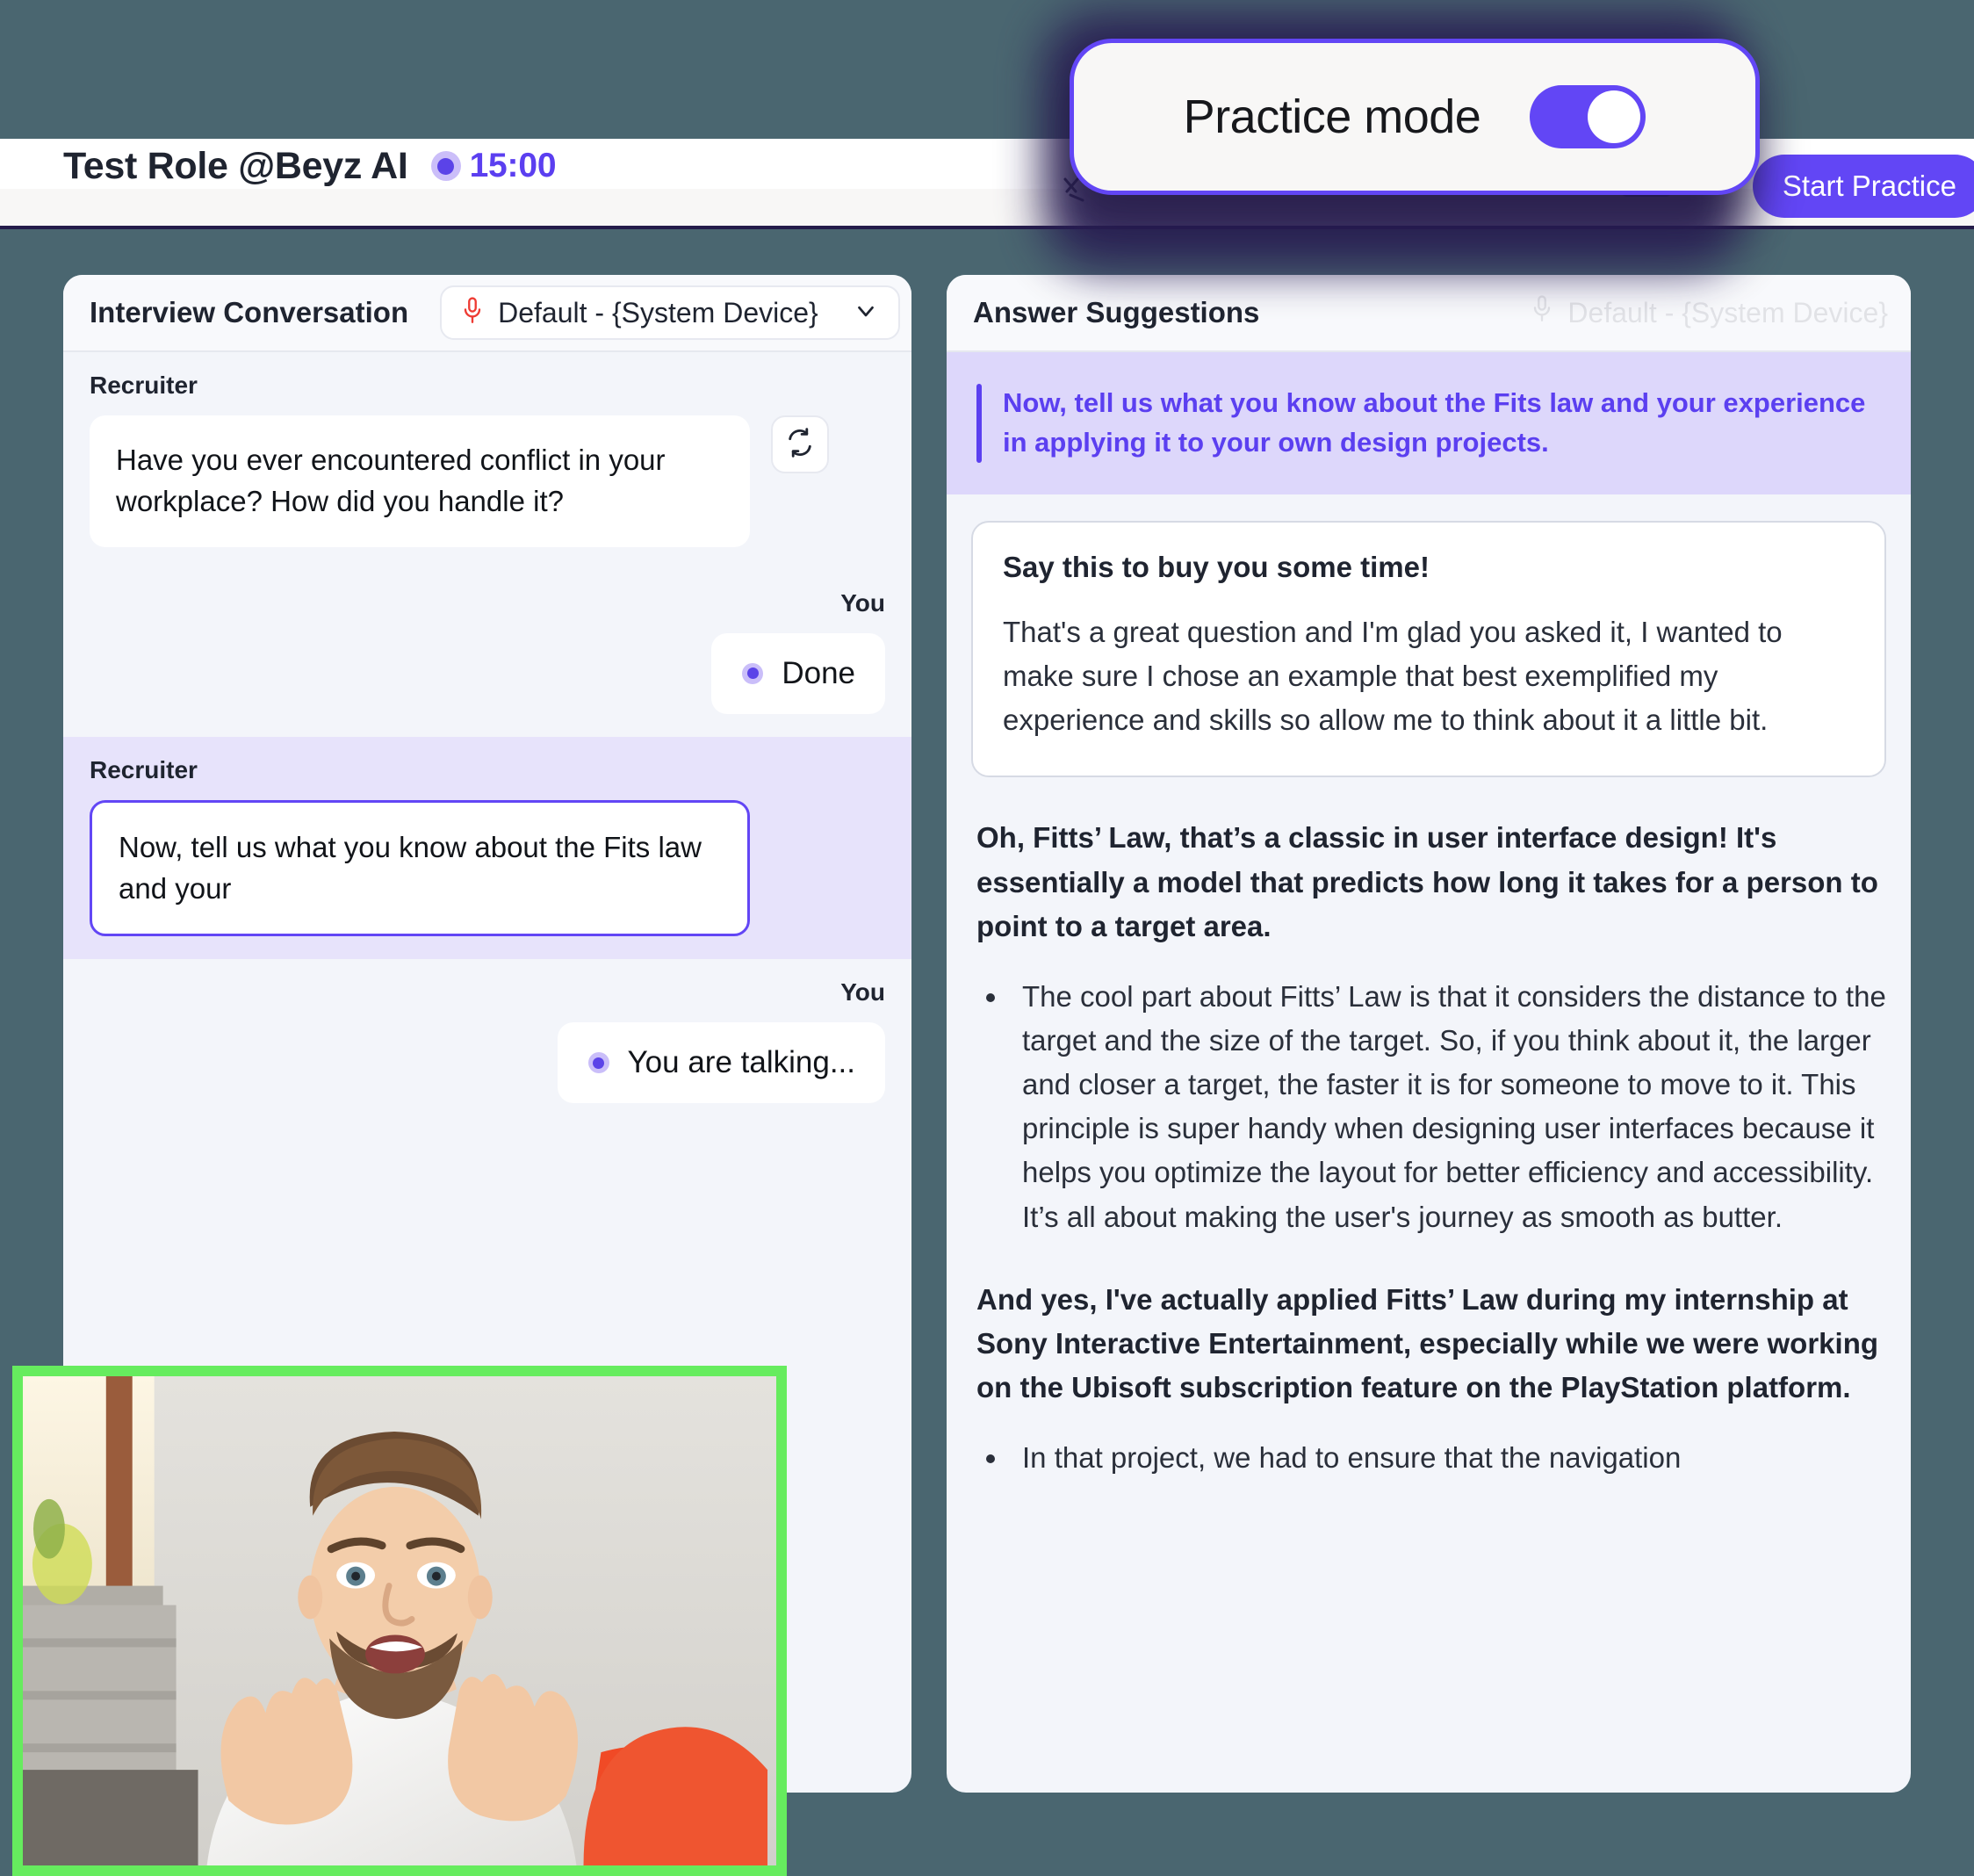 The height and width of the screenshot is (1876, 1974). Describe the element at coordinates (1588, 117) in the screenshot. I see `practice-mode-toggle` at that location.